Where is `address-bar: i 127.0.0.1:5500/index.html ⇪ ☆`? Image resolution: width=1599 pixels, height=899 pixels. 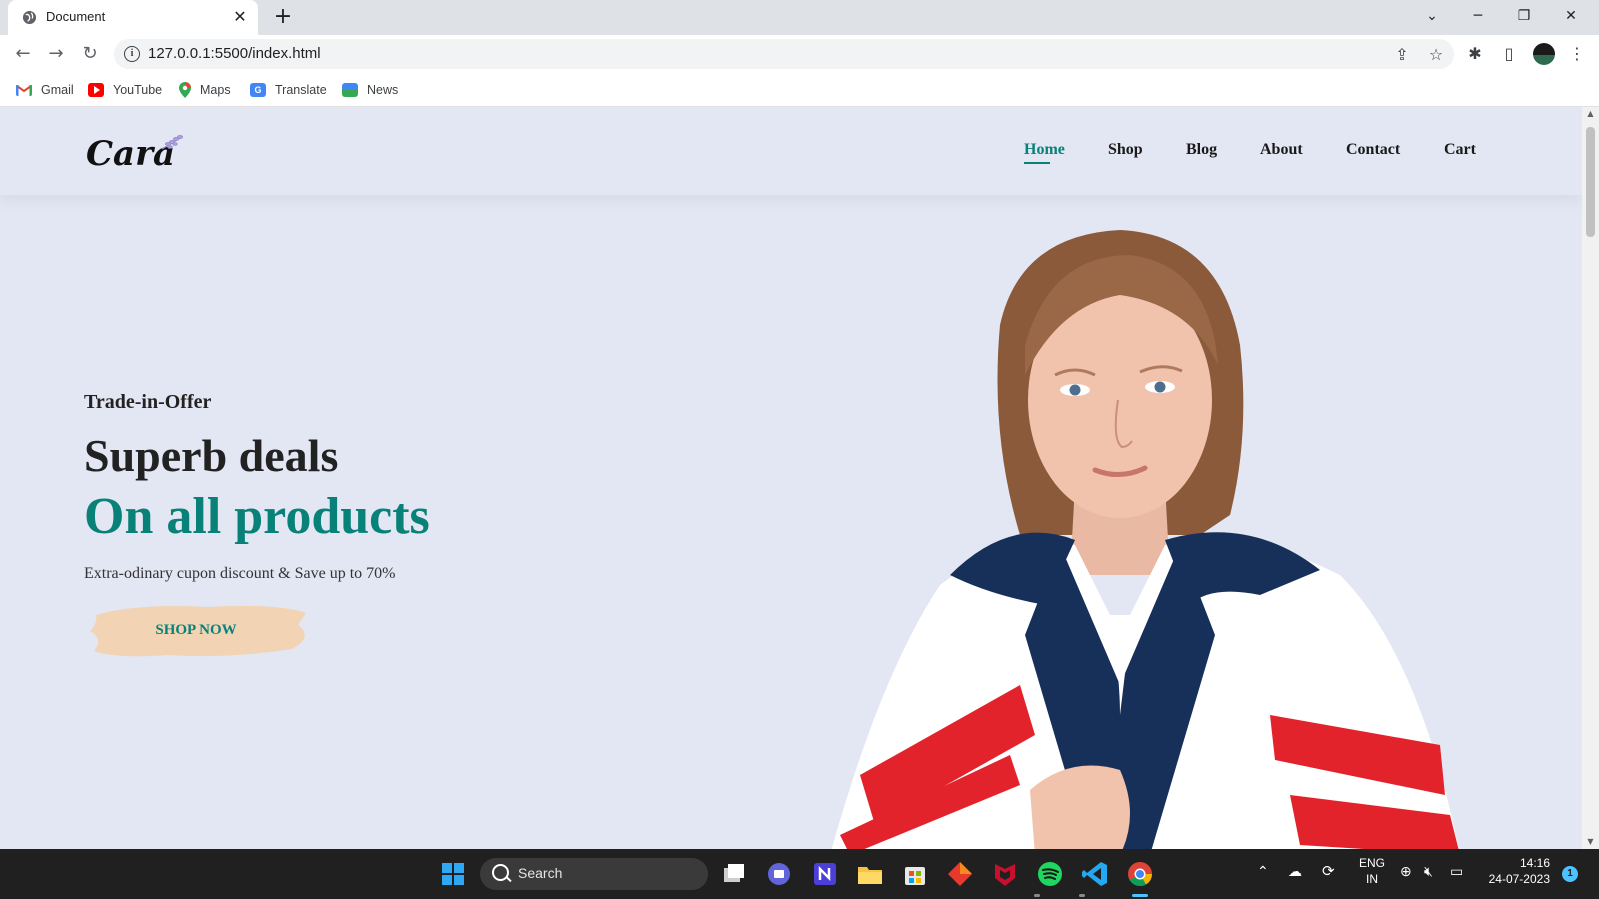 address-bar: i 127.0.0.1:5500/index.html ⇪ ☆ is located at coordinates (784, 54).